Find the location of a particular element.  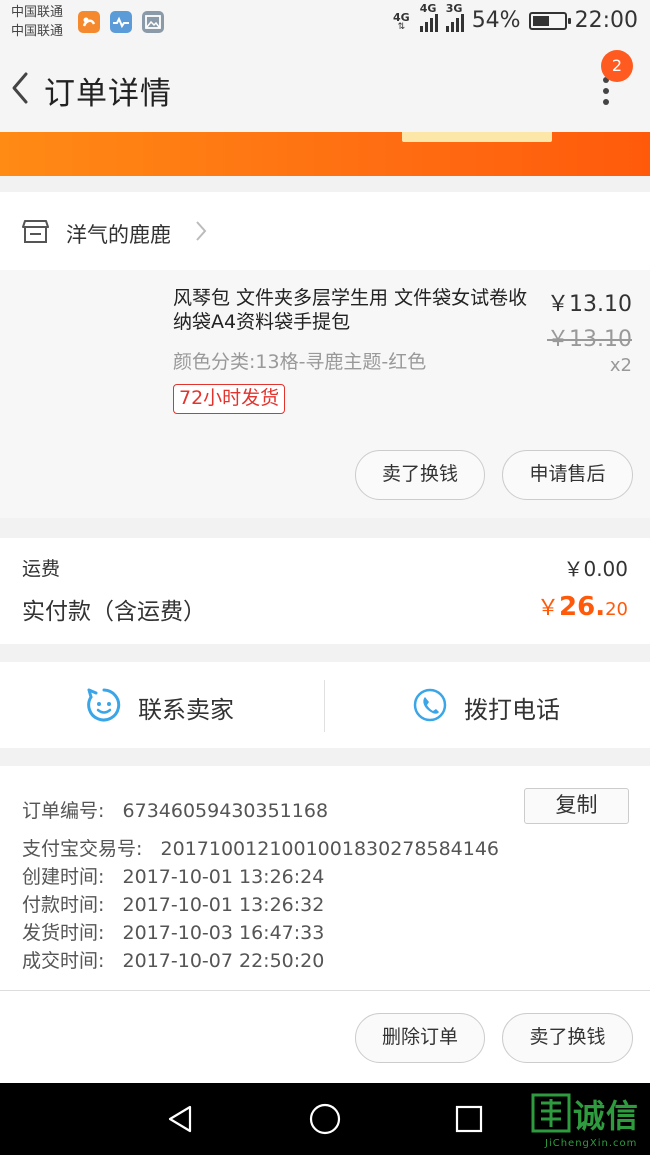

item-price: ￥13.10 is located at coordinates (589, 304).